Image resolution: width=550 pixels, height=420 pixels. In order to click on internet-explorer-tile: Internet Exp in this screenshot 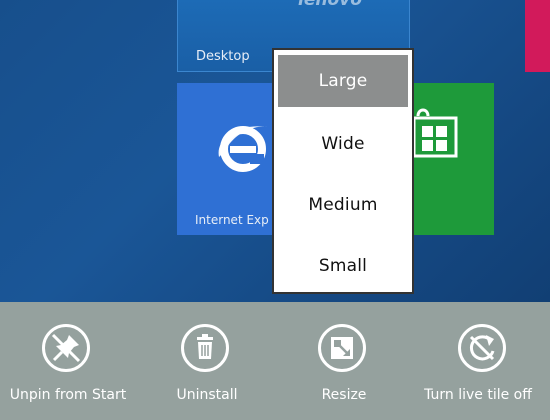, I will do `click(232, 159)`.